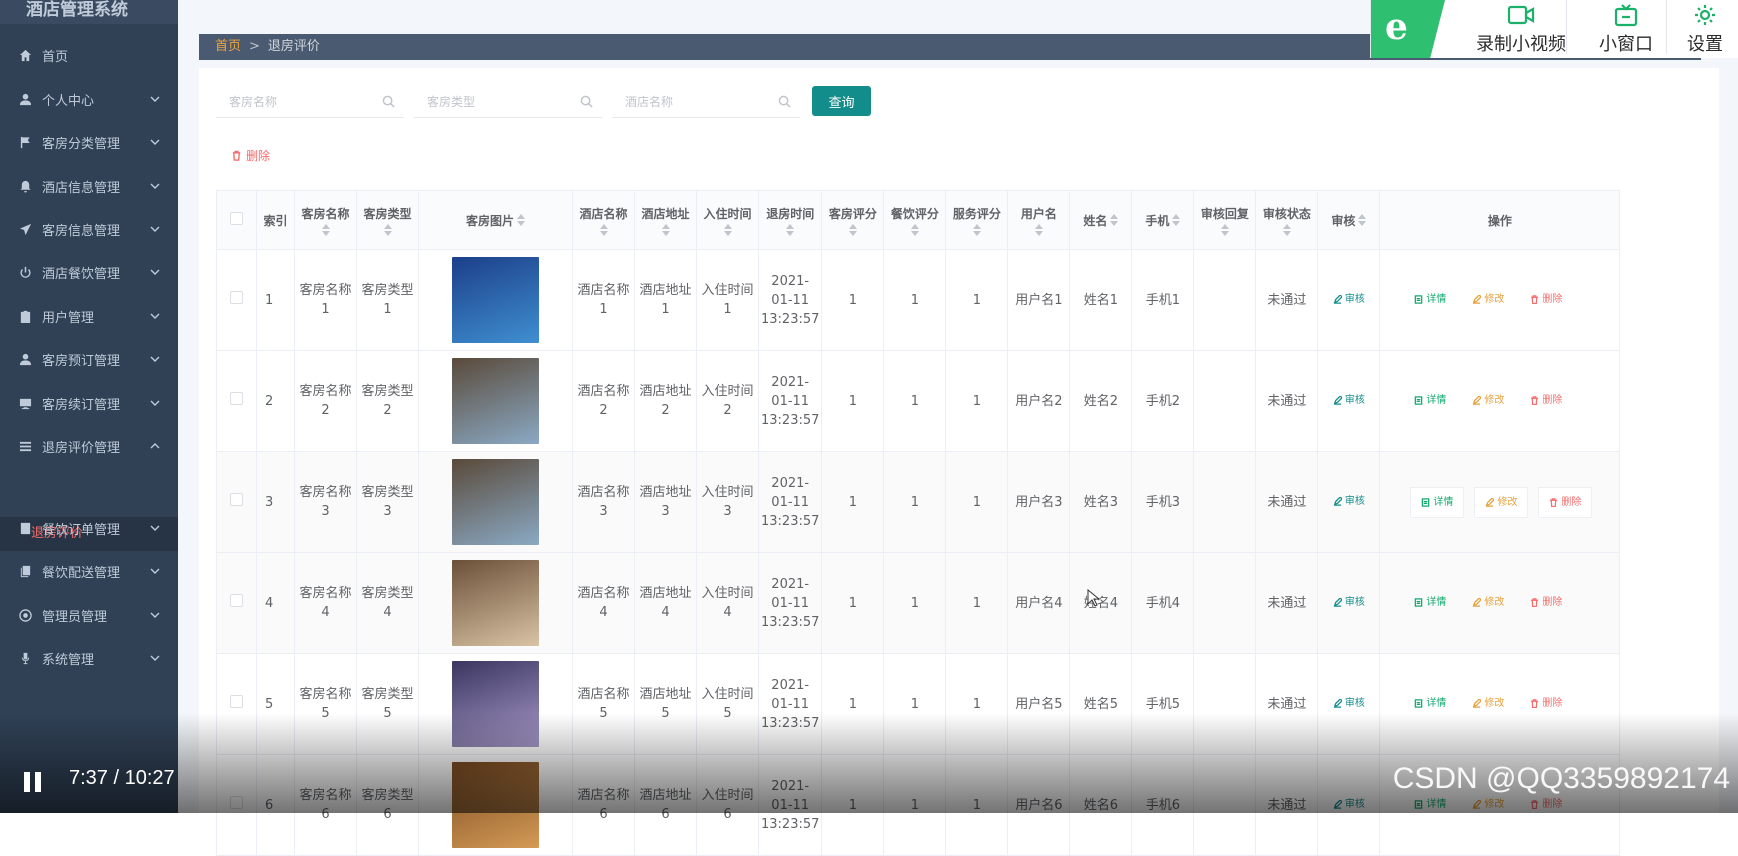 The width and height of the screenshot is (1738, 856). Describe the element at coordinates (1163, 220) in the screenshot. I see `header-phone: 手机` at that location.